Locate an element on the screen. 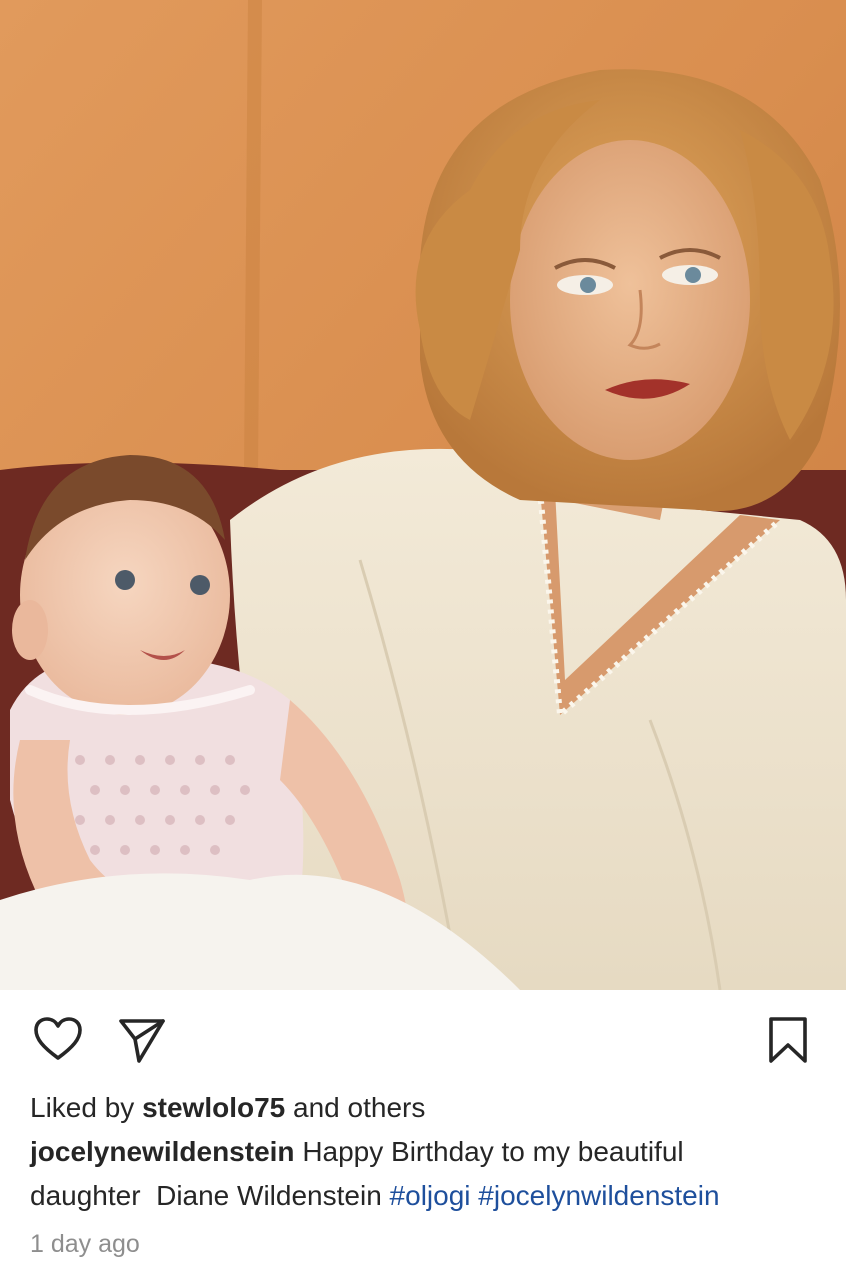  liked-by-username: stewlolo75 is located at coordinates (213, 1107).